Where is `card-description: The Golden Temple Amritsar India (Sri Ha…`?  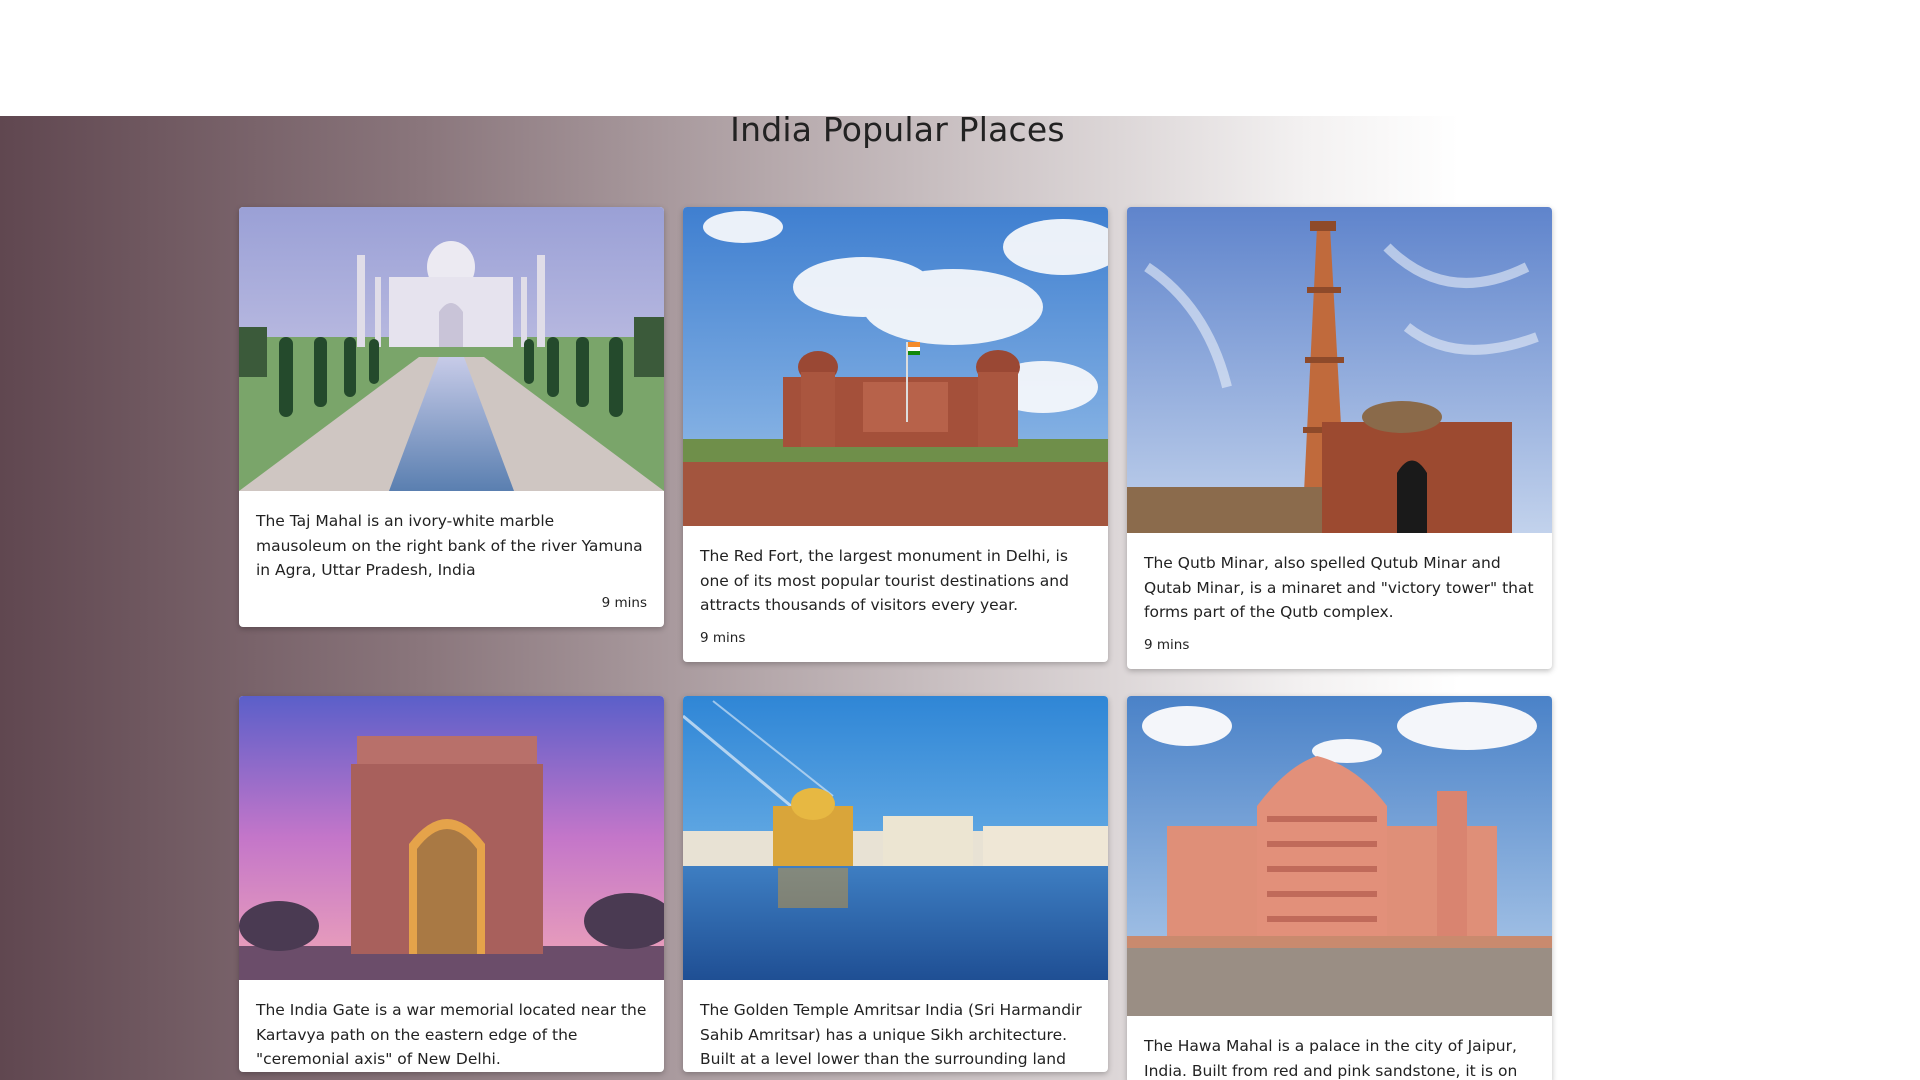
card-description: The Golden Temple Amritsar India (Sri Ha… is located at coordinates (891, 1034).